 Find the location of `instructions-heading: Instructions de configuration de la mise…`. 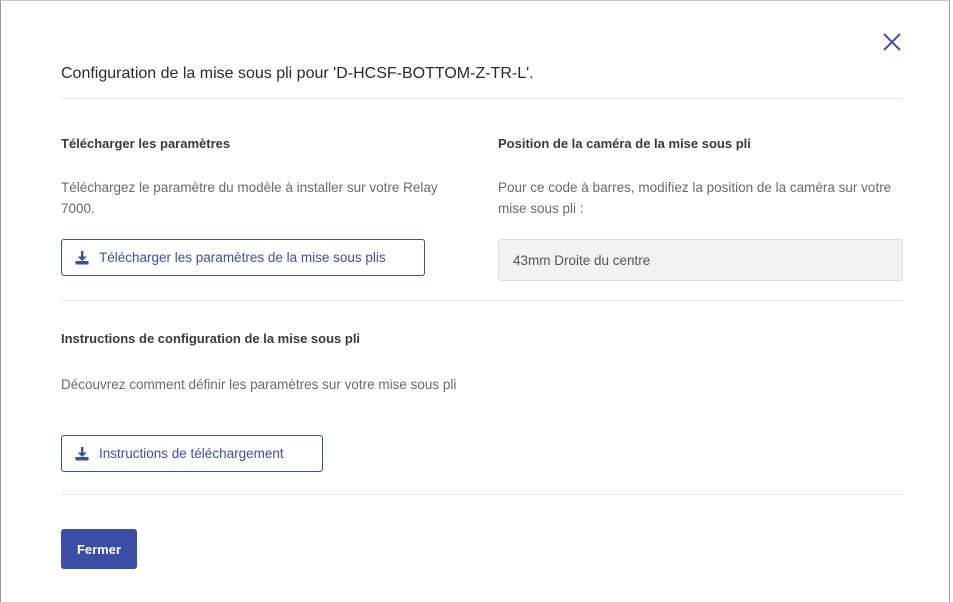

instructions-heading: Instructions de configuration de la mise… is located at coordinates (211, 338).